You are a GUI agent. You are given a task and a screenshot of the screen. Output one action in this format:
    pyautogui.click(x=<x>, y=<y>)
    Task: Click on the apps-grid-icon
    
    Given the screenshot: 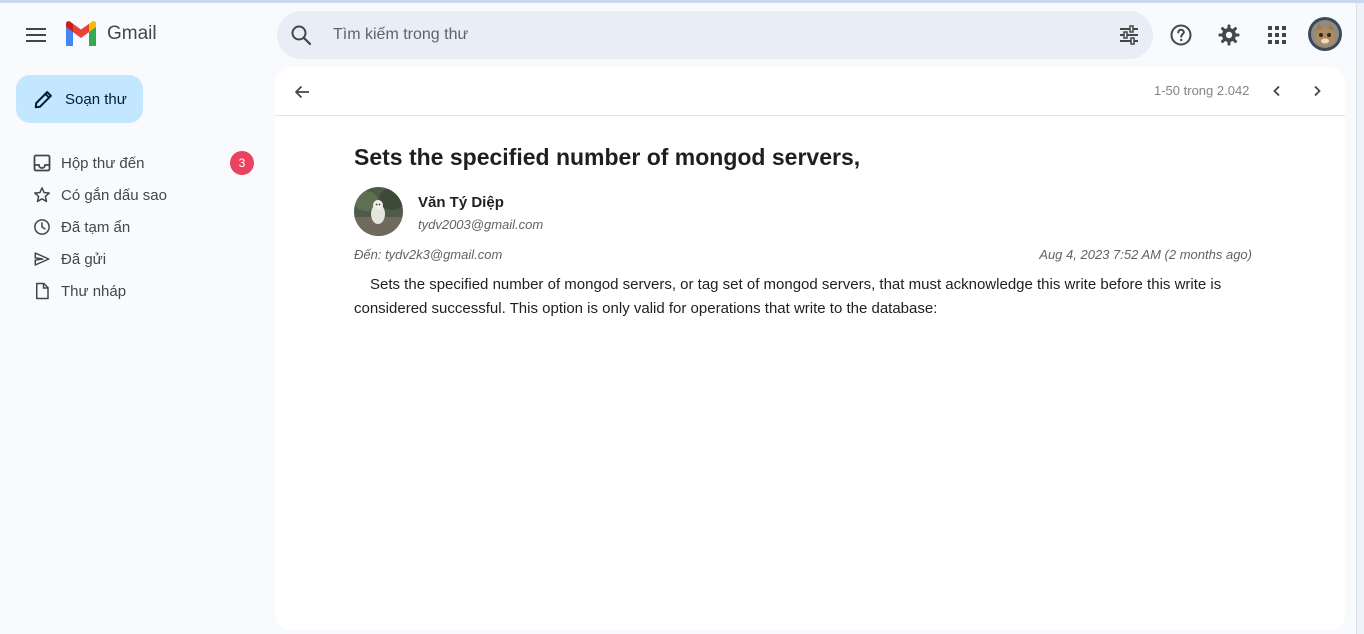 What is the action you would take?
    pyautogui.click(x=1277, y=35)
    